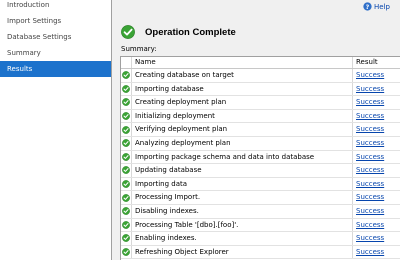 This screenshot has width=400, height=260. I want to click on table-row: Importing data Success, so click(260, 184).